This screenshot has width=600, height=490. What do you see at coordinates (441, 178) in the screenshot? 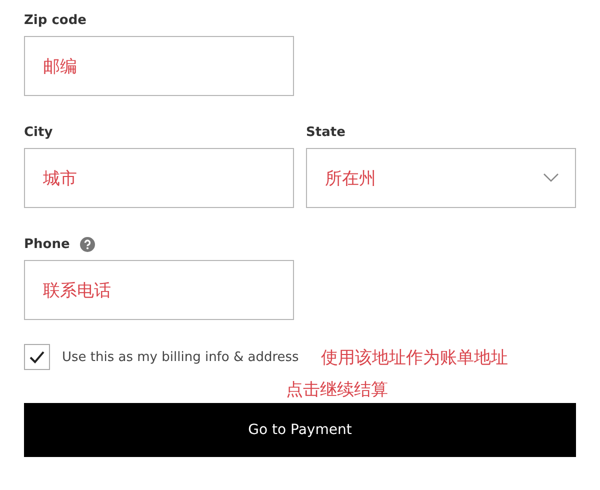
I see `state-dropdown: 所在州` at bounding box center [441, 178].